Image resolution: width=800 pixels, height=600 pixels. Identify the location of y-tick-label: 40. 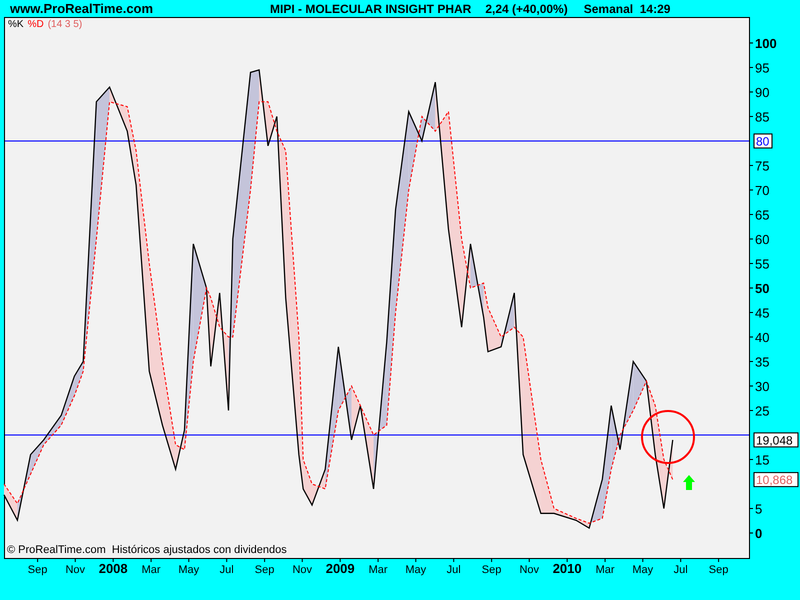
(762, 337).